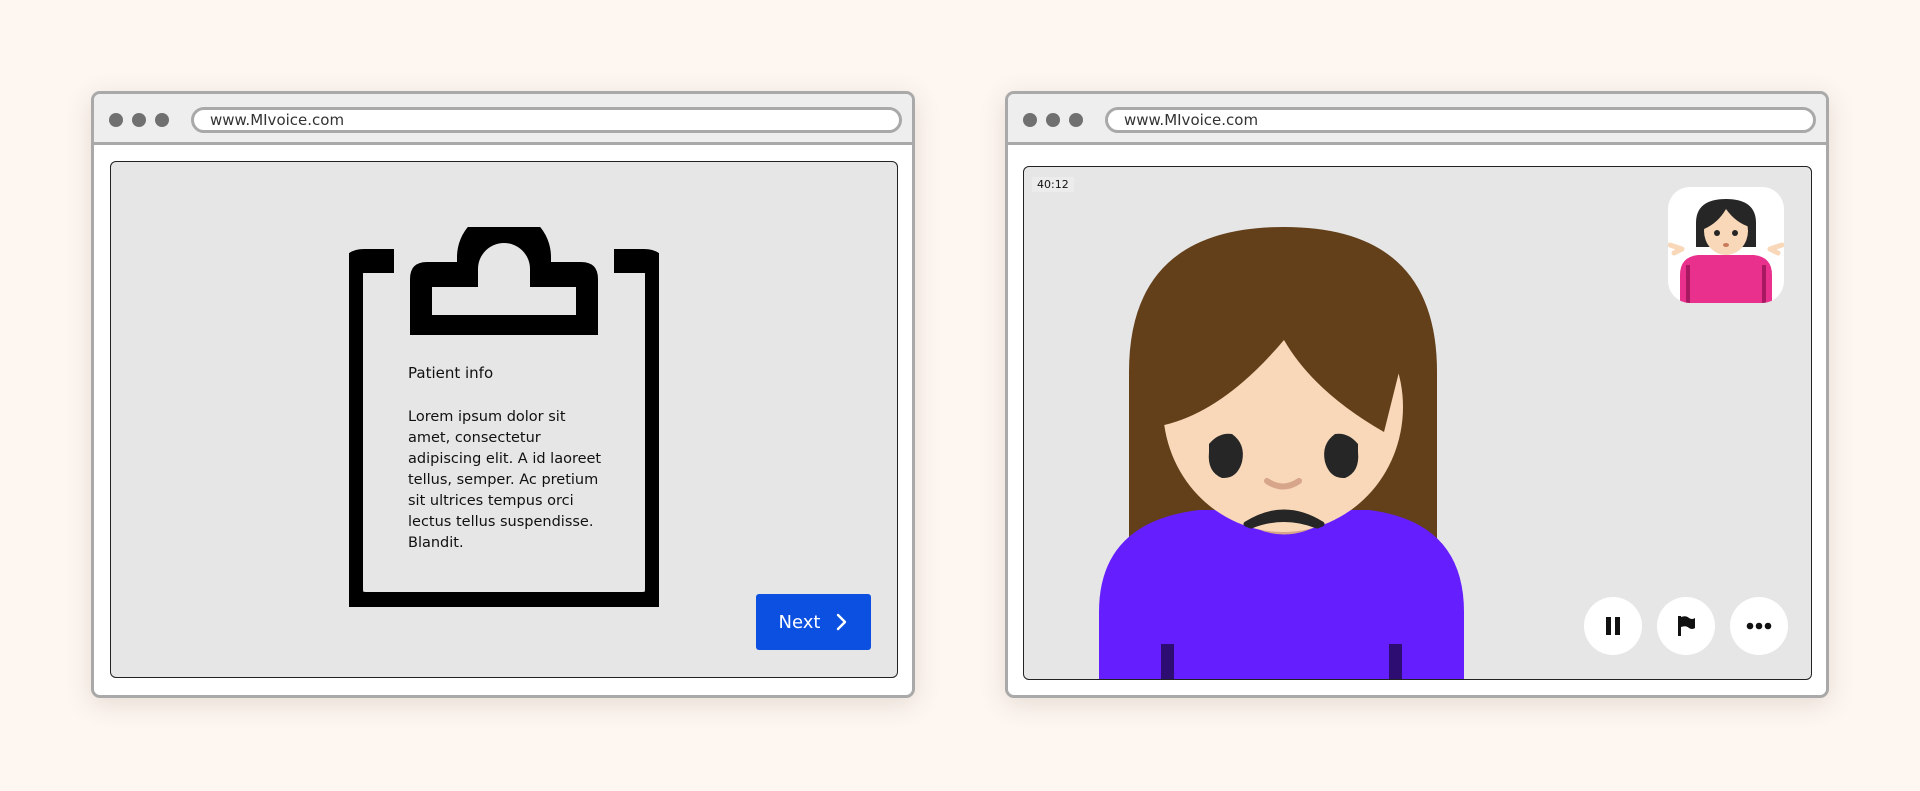 The height and width of the screenshot is (791, 1920). I want to click on call-timer: 40:12, so click(1053, 184).